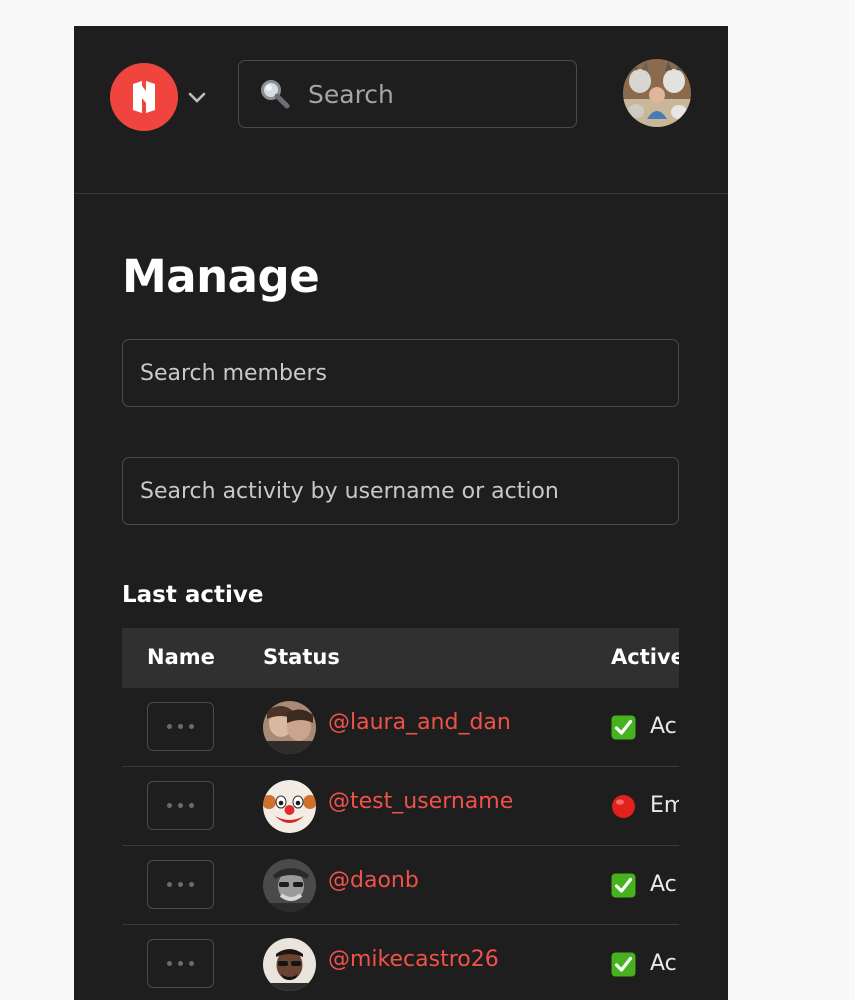 This screenshot has width=855, height=1000. I want to click on section-label-last-active: Last active, so click(193, 595).